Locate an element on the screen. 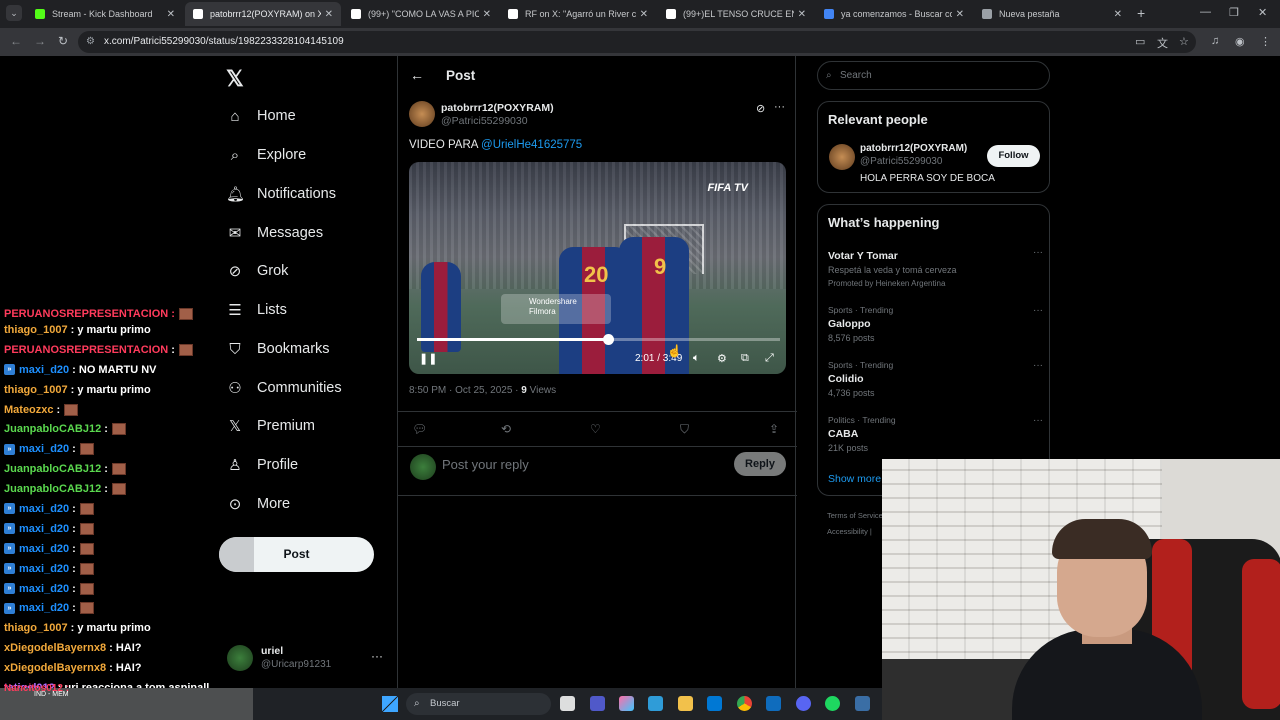 Image resolution: width=1280 pixels, height=720 pixels. show-more-link: Show more is located at coordinates (854, 479).